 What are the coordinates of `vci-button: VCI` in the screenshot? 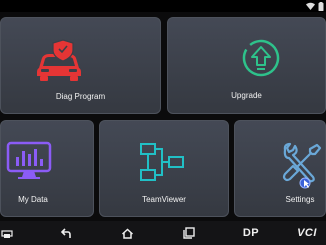 It's located at (307, 233).